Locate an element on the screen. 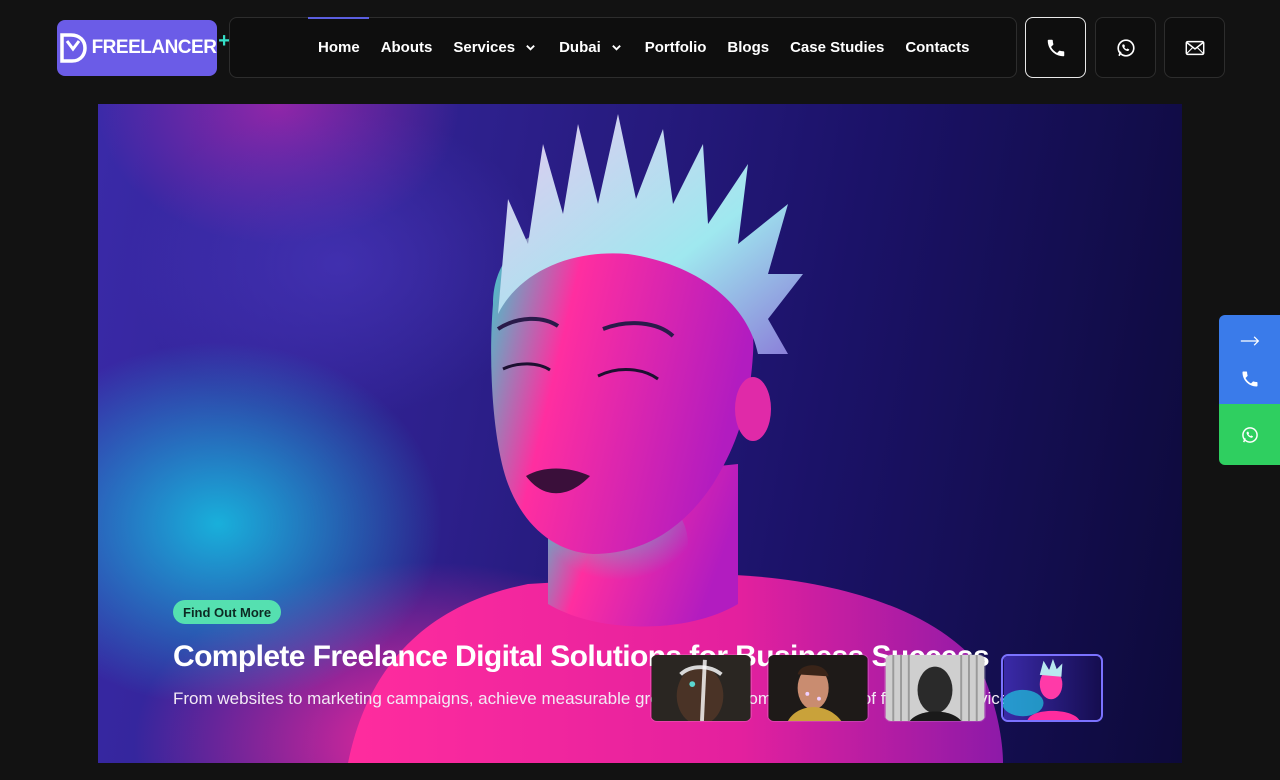  site-logo: FREELANCER + is located at coordinates (143, 48).